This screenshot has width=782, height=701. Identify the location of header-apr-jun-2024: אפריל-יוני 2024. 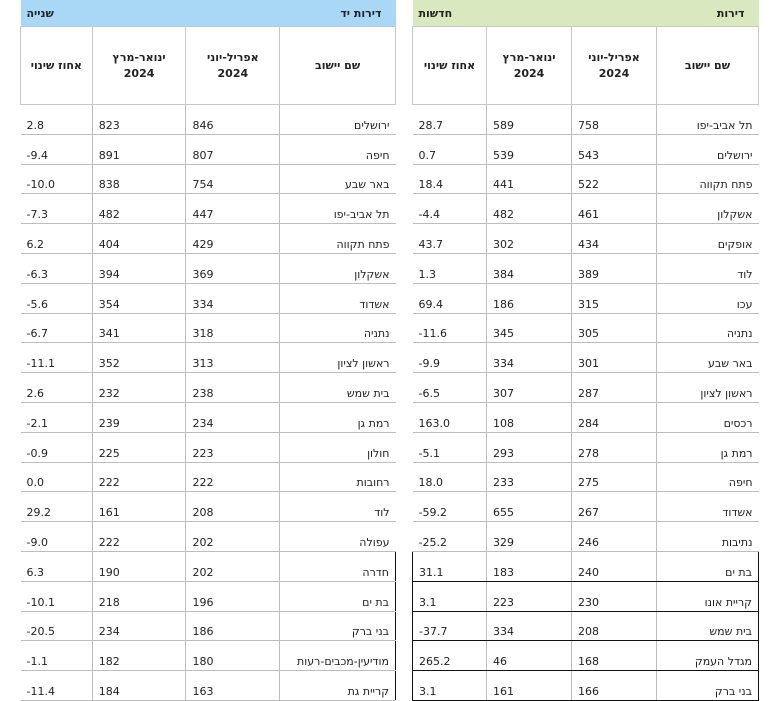
(614, 65).